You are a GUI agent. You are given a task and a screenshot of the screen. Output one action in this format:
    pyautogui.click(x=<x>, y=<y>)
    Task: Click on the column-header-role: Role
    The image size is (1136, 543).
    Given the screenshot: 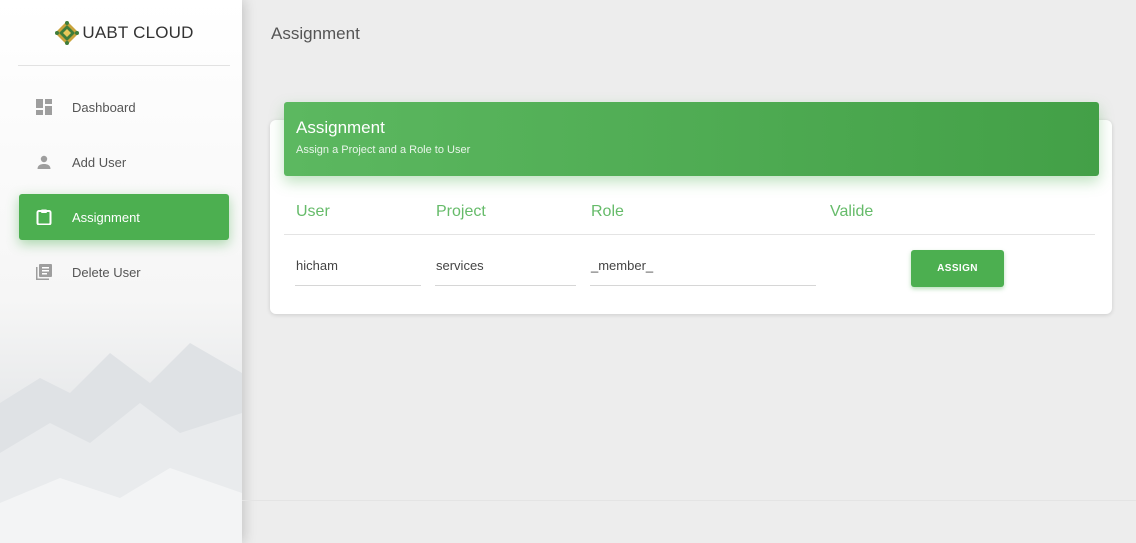 What is the action you would take?
    pyautogui.click(x=607, y=211)
    